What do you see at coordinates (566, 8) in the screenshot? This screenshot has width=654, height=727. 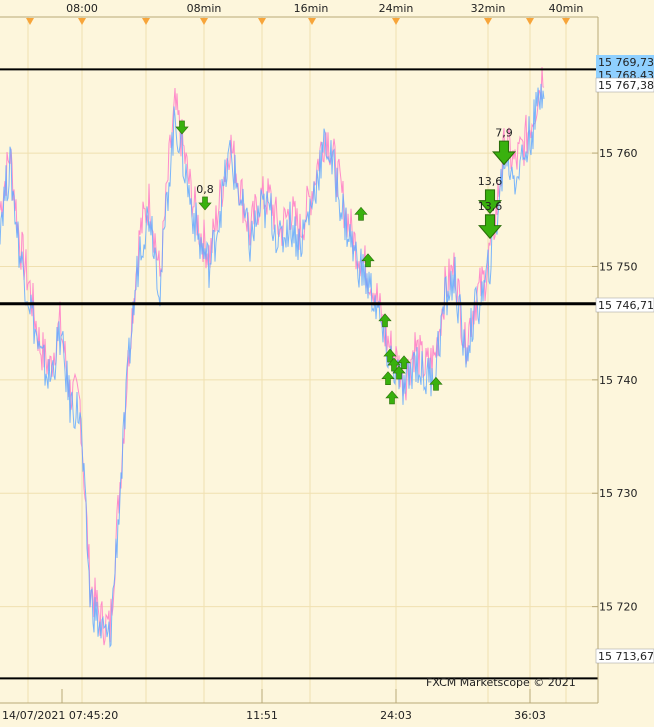 I see `top-axis-label: 40min` at bounding box center [566, 8].